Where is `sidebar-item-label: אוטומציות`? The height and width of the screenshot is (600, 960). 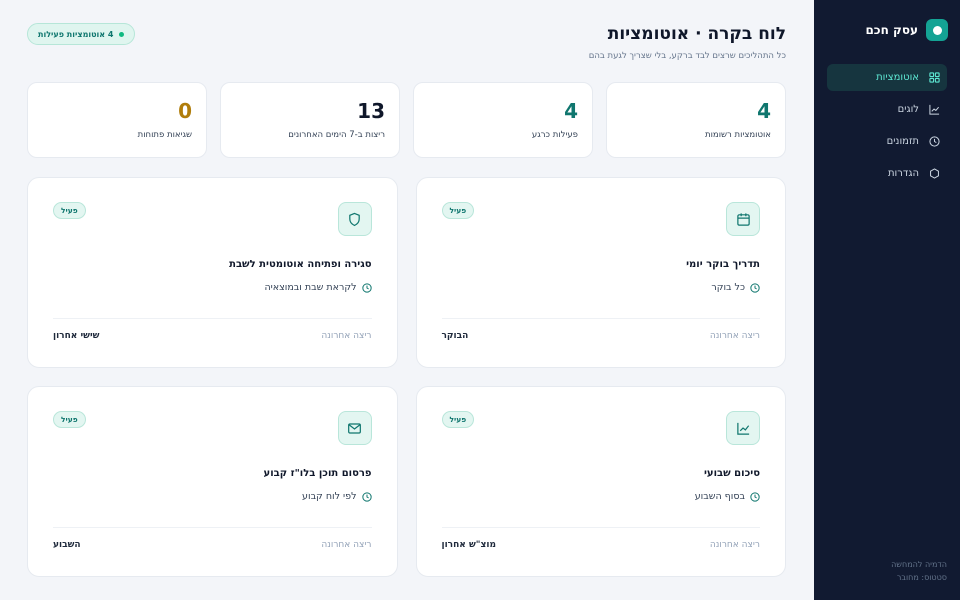 sidebar-item-label: אוטומציות is located at coordinates (897, 77).